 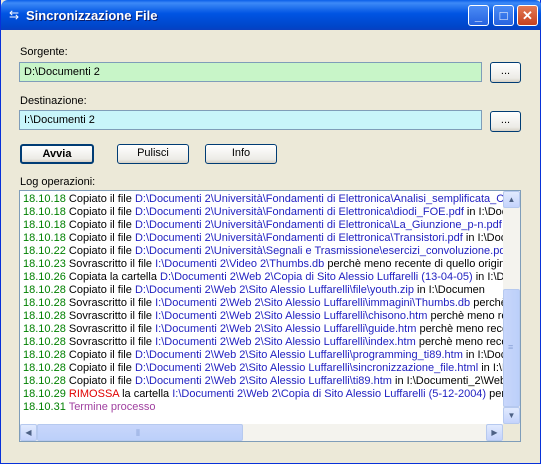 I want to click on horizontal-scrollbar: ◀ ⦀ ▶, so click(x=261, y=432).